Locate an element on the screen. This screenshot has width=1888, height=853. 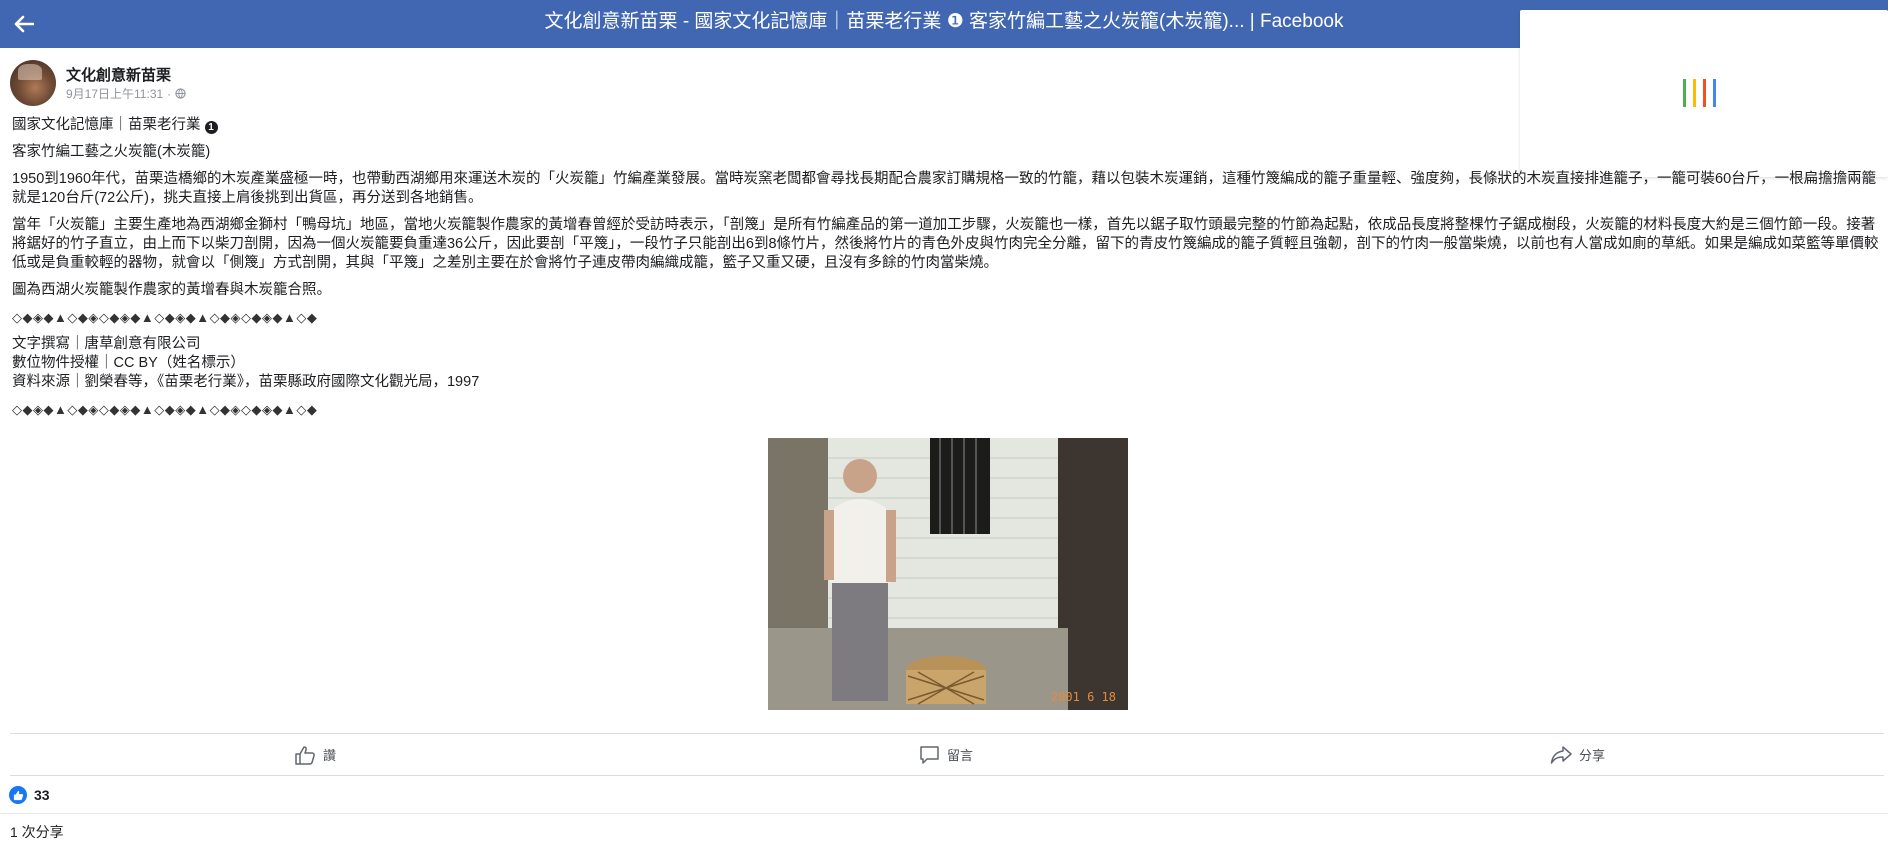
share-label: 分享 is located at coordinates (1592, 755).